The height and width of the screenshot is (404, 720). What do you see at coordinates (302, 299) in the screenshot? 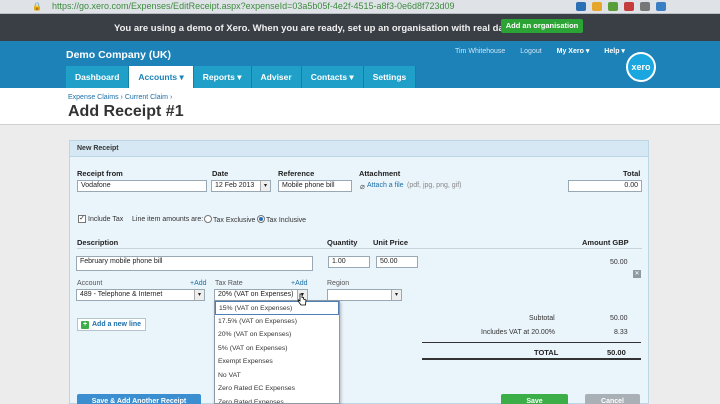
I see `hand-cursor-icon` at bounding box center [302, 299].